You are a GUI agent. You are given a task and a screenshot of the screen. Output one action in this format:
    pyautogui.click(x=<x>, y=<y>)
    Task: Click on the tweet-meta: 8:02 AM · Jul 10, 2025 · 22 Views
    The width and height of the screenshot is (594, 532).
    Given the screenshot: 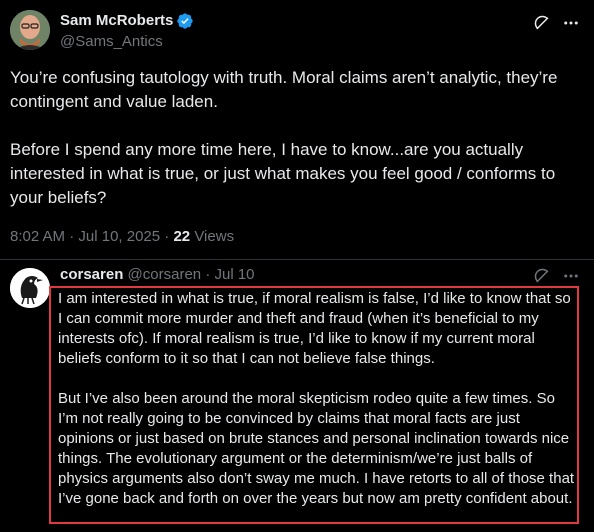 What is the action you would take?
    pyautogui.click(x=122, y=236)
    